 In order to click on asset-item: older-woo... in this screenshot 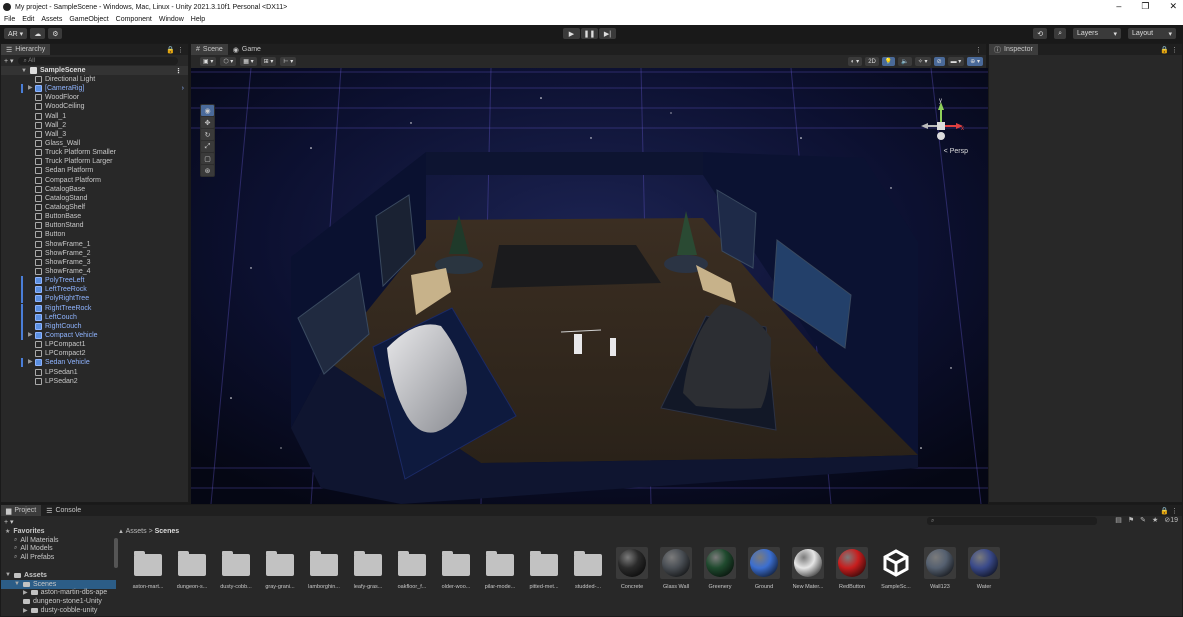, I will do `click(456, 572)`.